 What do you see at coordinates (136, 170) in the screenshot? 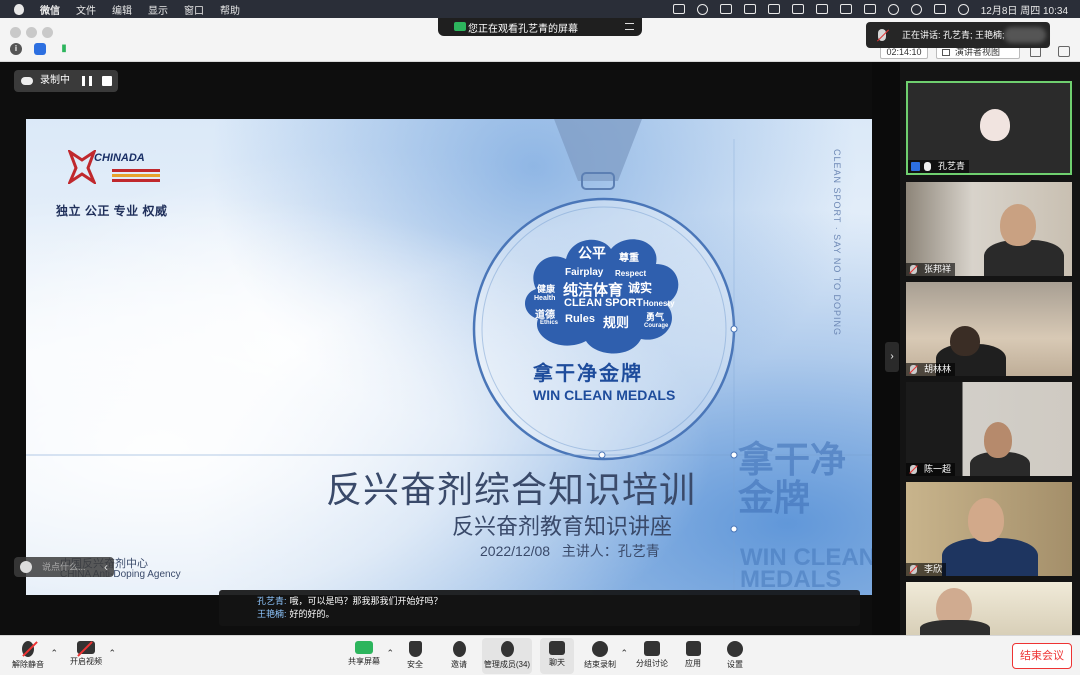
I see `logo-stripe-red` at bounding box center [136, 170].